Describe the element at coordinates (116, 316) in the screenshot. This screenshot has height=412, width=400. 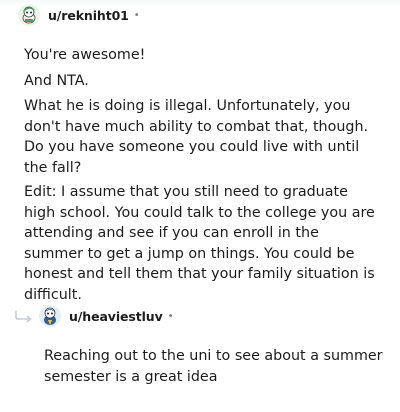
I see `reply-username: u/heaviestluv` at that location.